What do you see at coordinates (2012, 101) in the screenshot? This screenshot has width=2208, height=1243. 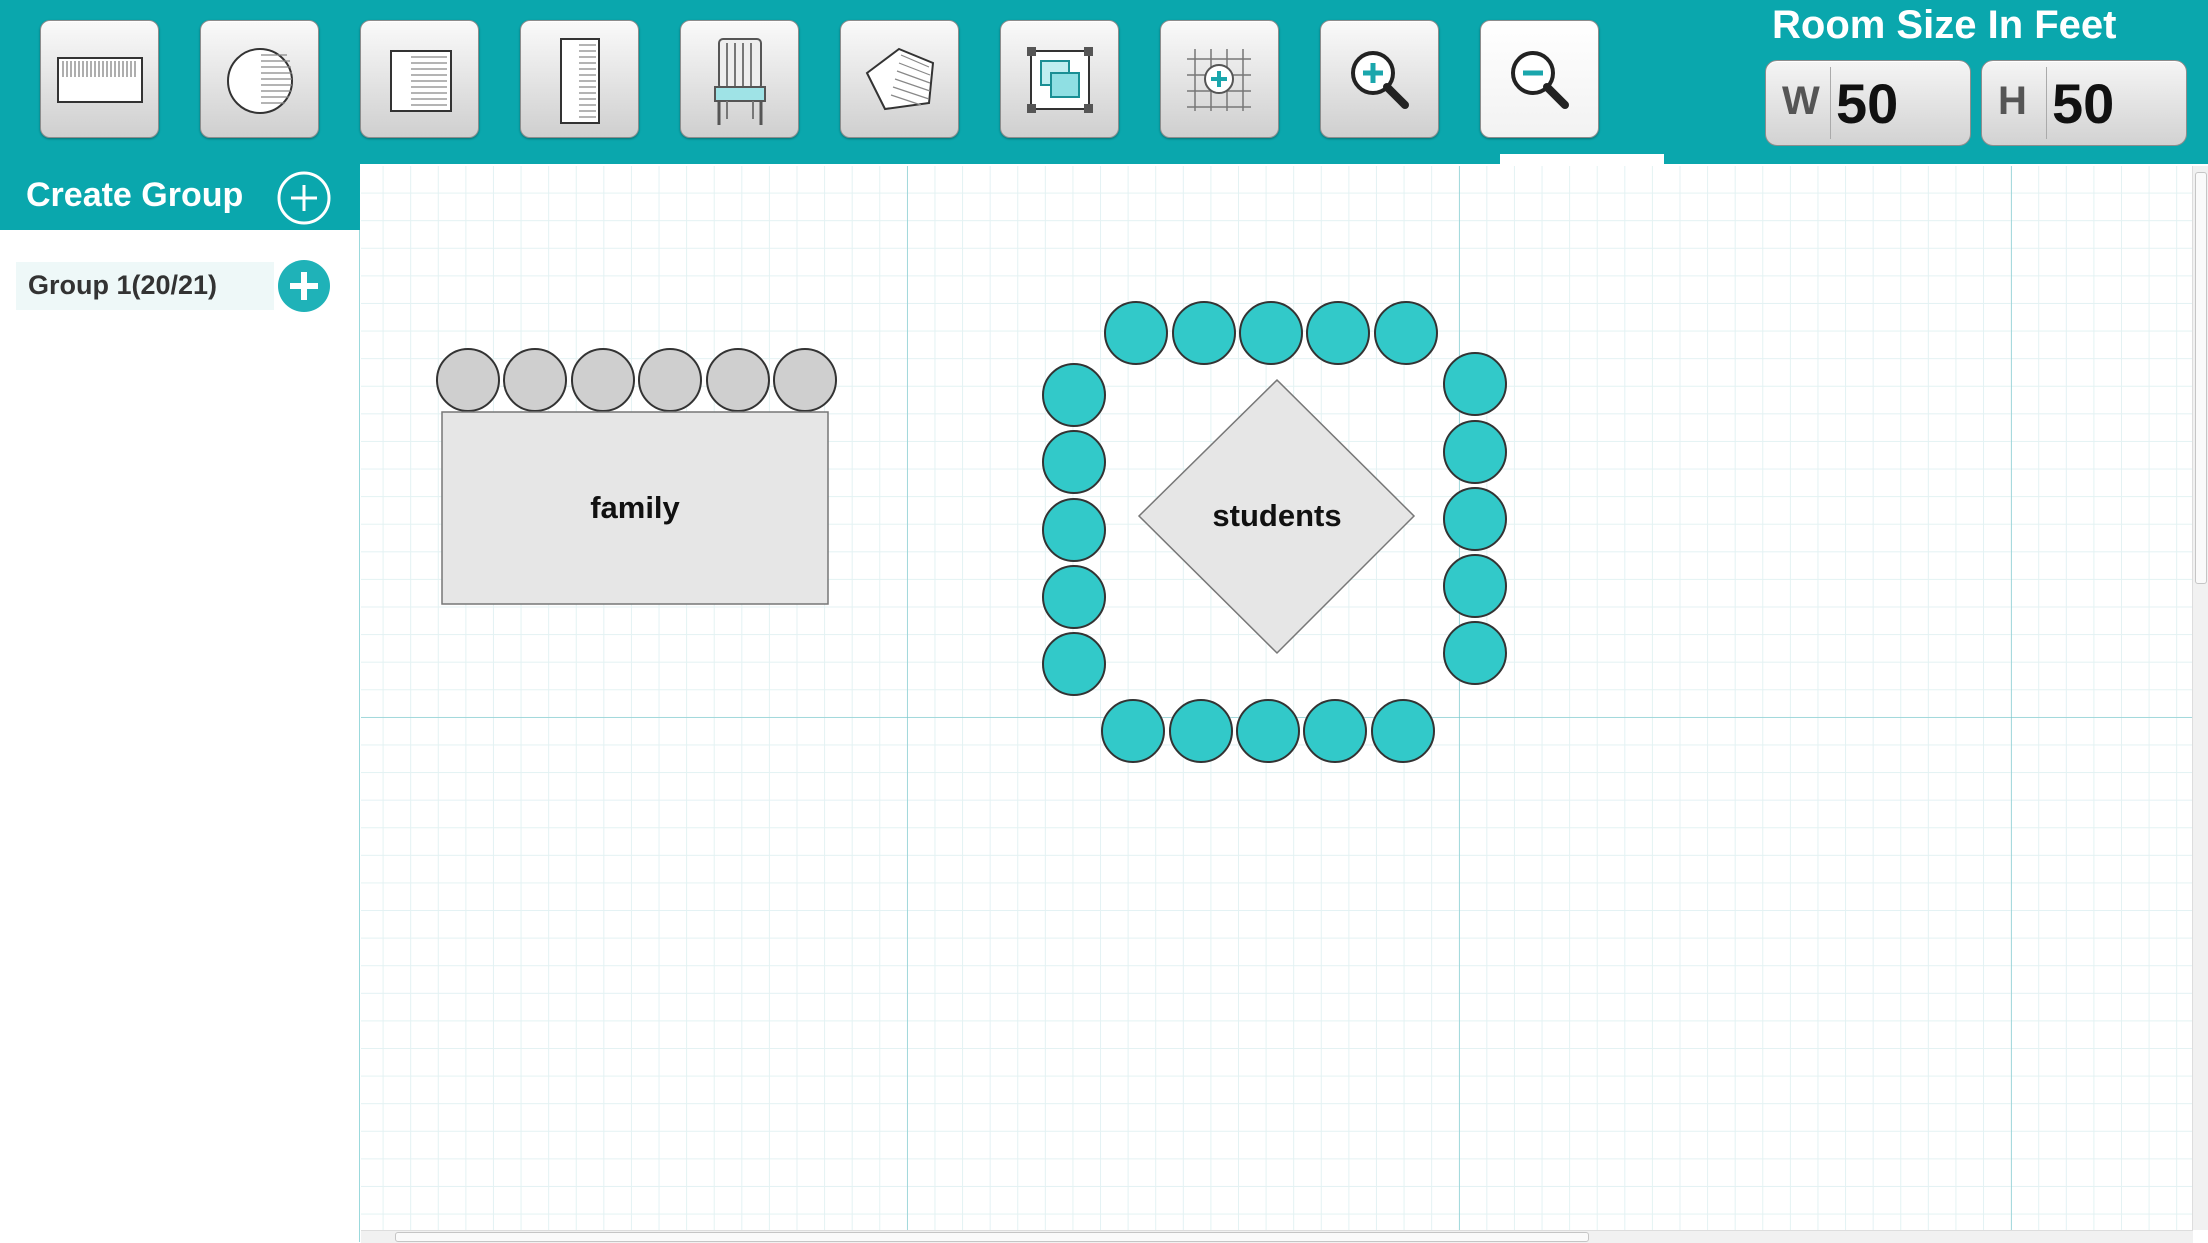 I see `height-label: H` at bounding box center [2012, 101].